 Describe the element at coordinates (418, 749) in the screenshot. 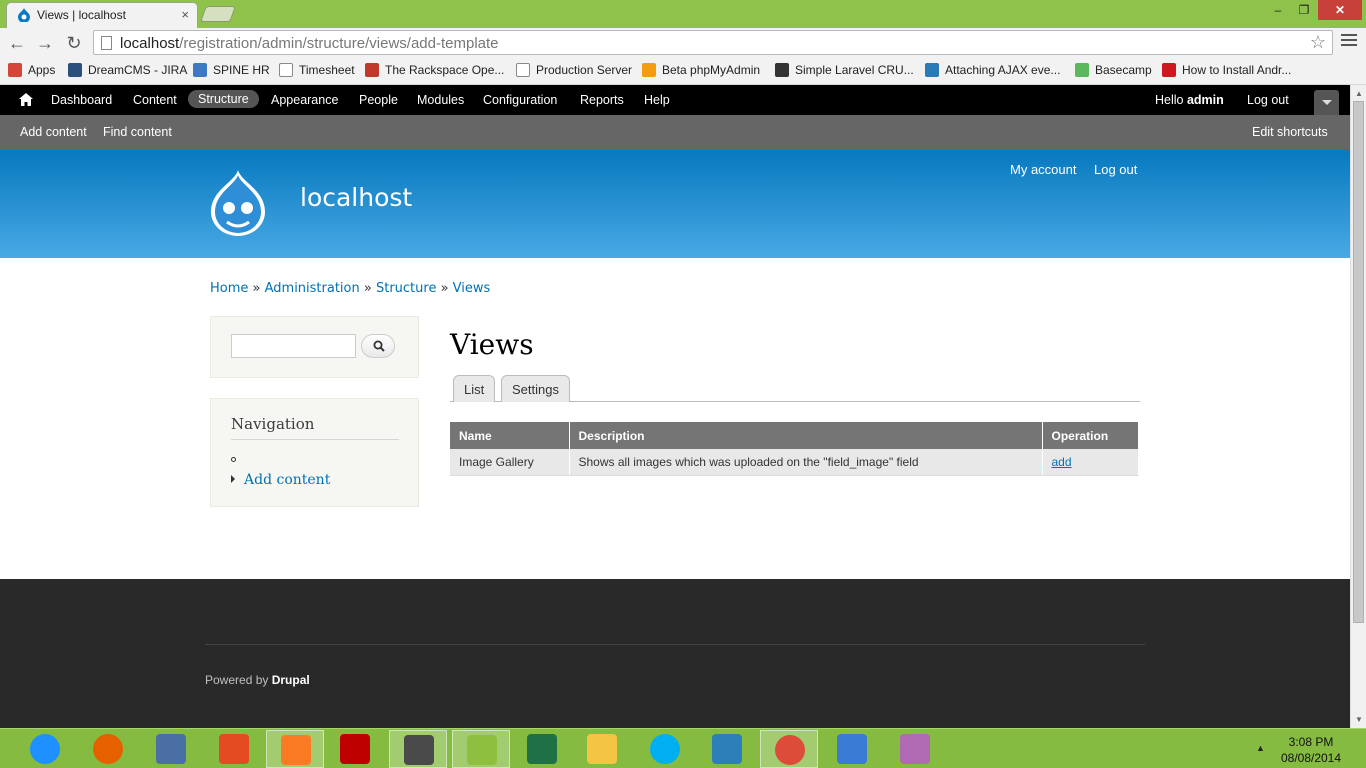

I see `taskbar-app-sublime-text` at that location.